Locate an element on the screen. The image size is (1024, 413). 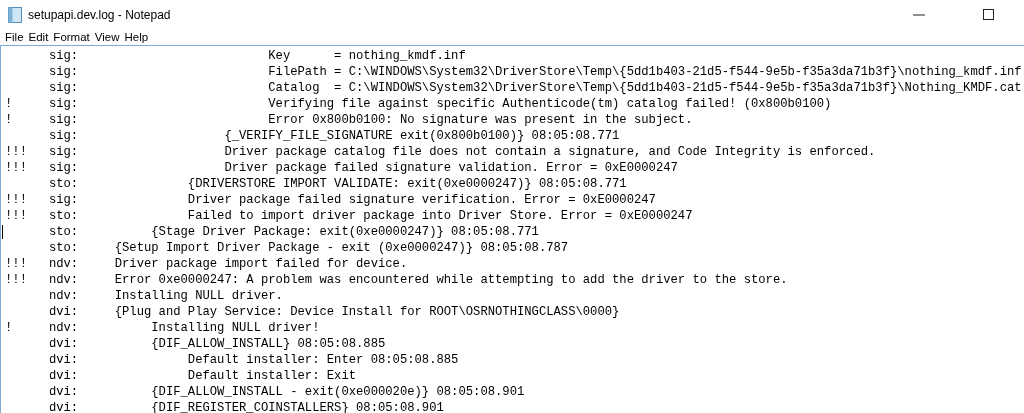
log-message: Installing NULL driver. is located at coordinates (198, 296).